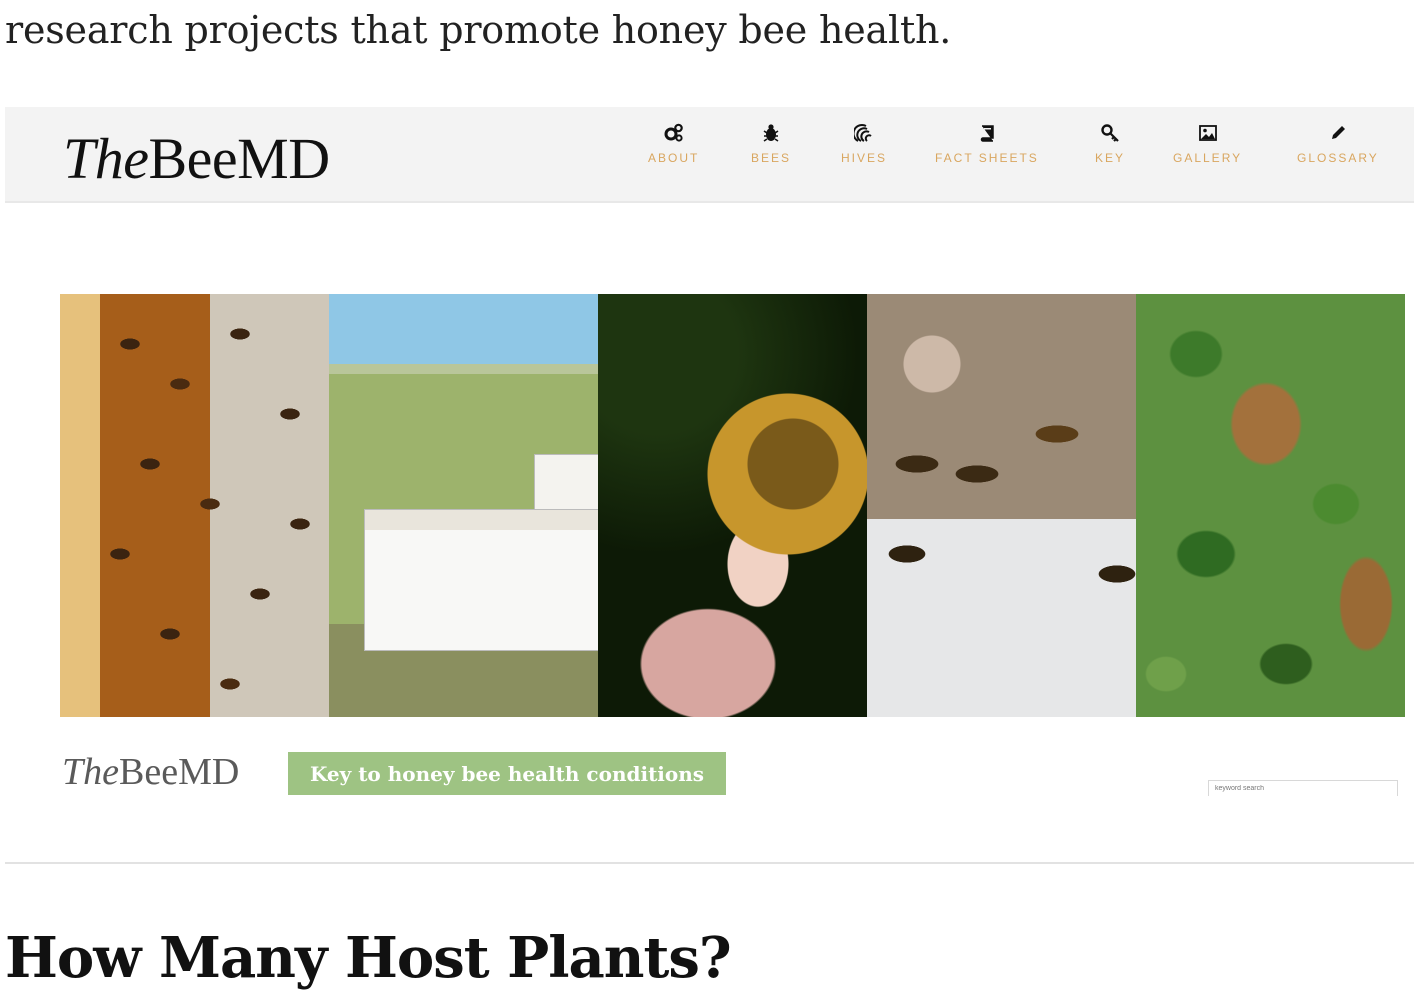 This screenshot has width=1414, height=995. What do you see at coordinates (463, 505) in the screenshot?
I see `banner-photo-hives-in-field` at bounding box center [463, 505].